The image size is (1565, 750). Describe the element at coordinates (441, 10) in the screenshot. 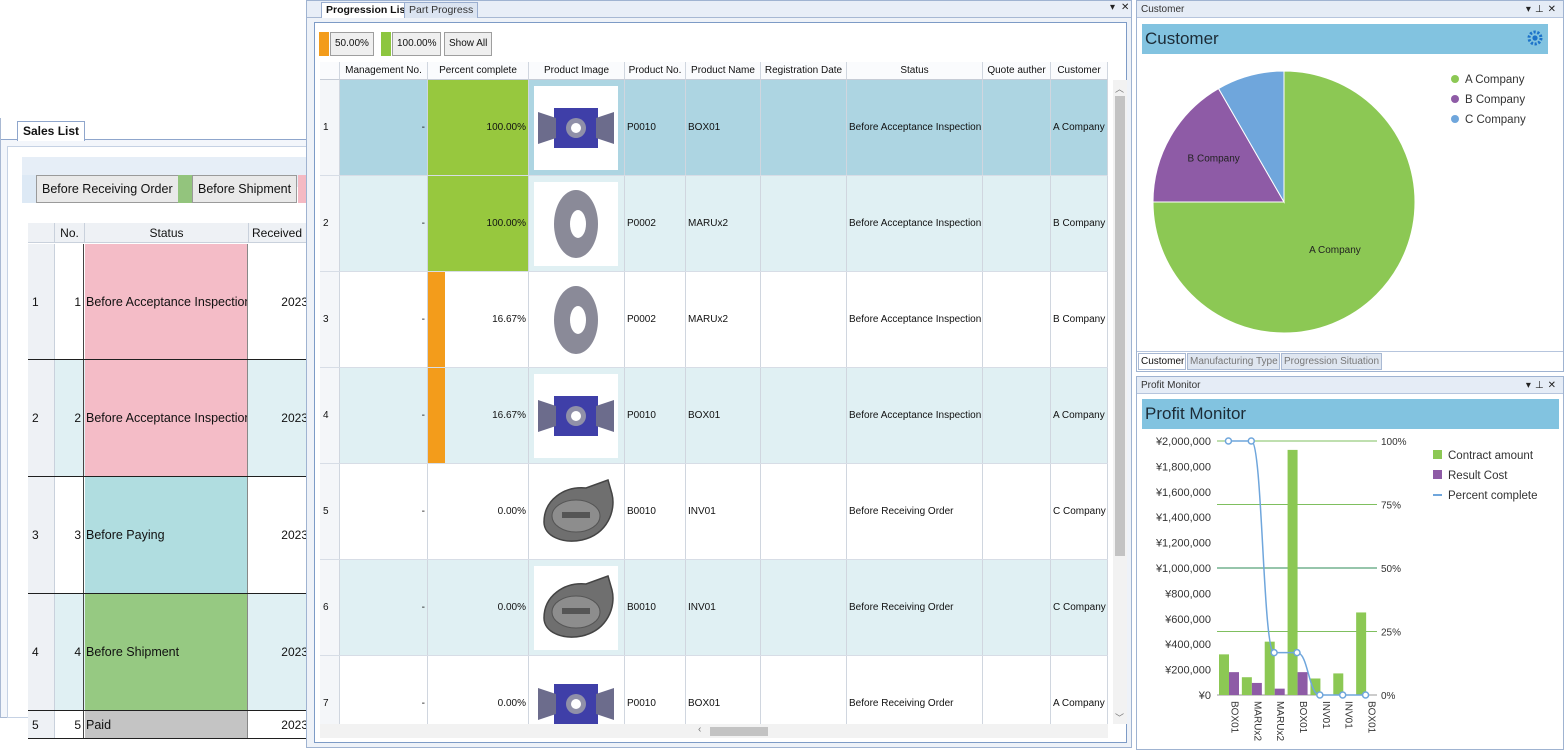

I see `tab-part-progress: Part Progress` at that location.